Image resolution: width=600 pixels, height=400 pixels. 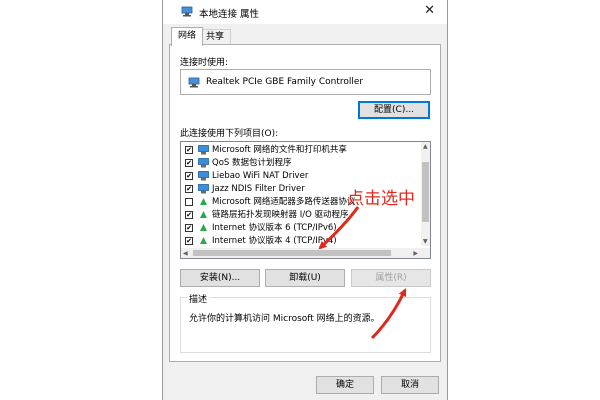 I want to click on annotation-arrow-to-button, so click(x=388, y=314).